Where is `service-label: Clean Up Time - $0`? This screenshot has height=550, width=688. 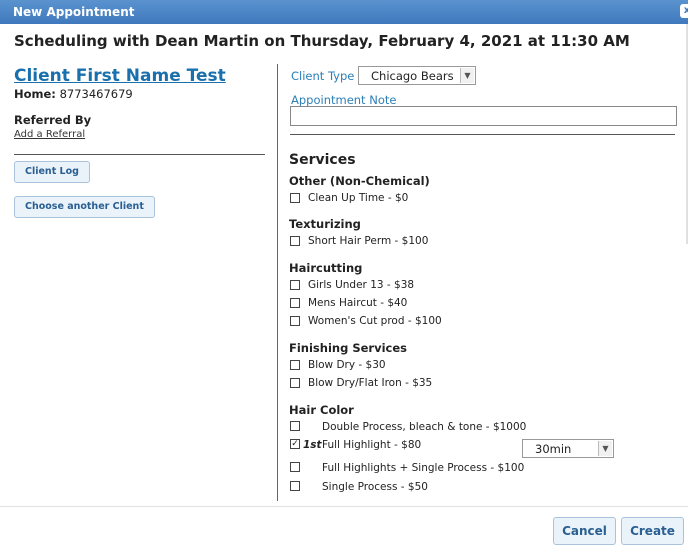 service-label: Clean Up Time - $0 is located at coordinates (358, 198).